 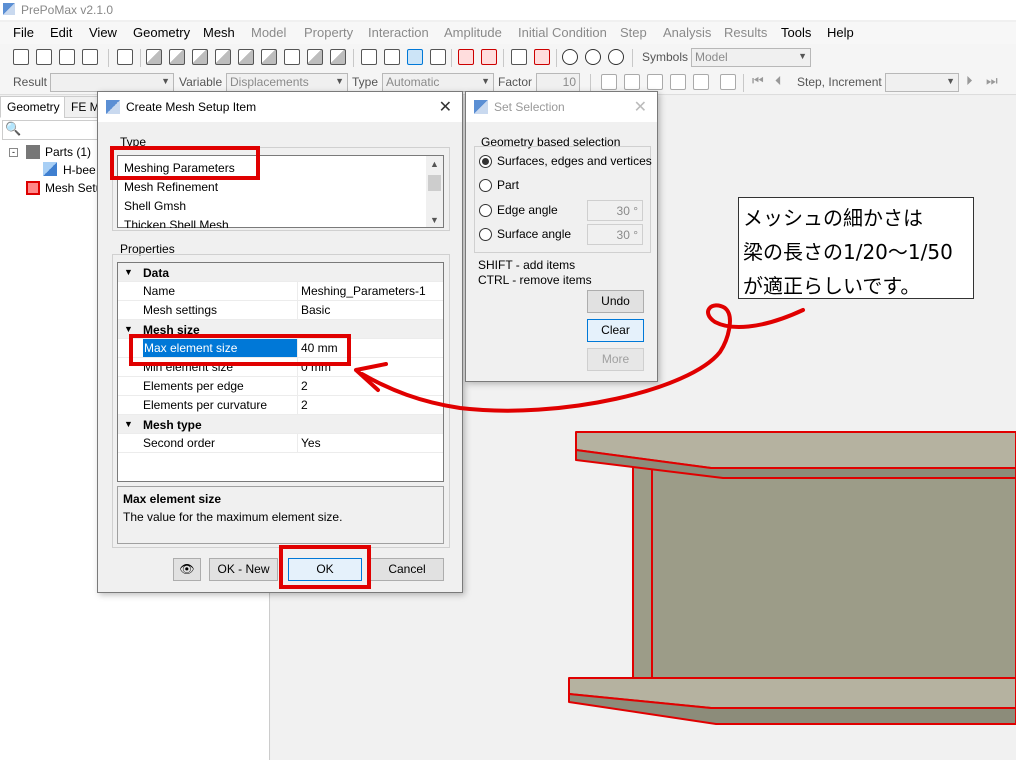 I want to click on annotation-arrow, so click(x=579, y=358).